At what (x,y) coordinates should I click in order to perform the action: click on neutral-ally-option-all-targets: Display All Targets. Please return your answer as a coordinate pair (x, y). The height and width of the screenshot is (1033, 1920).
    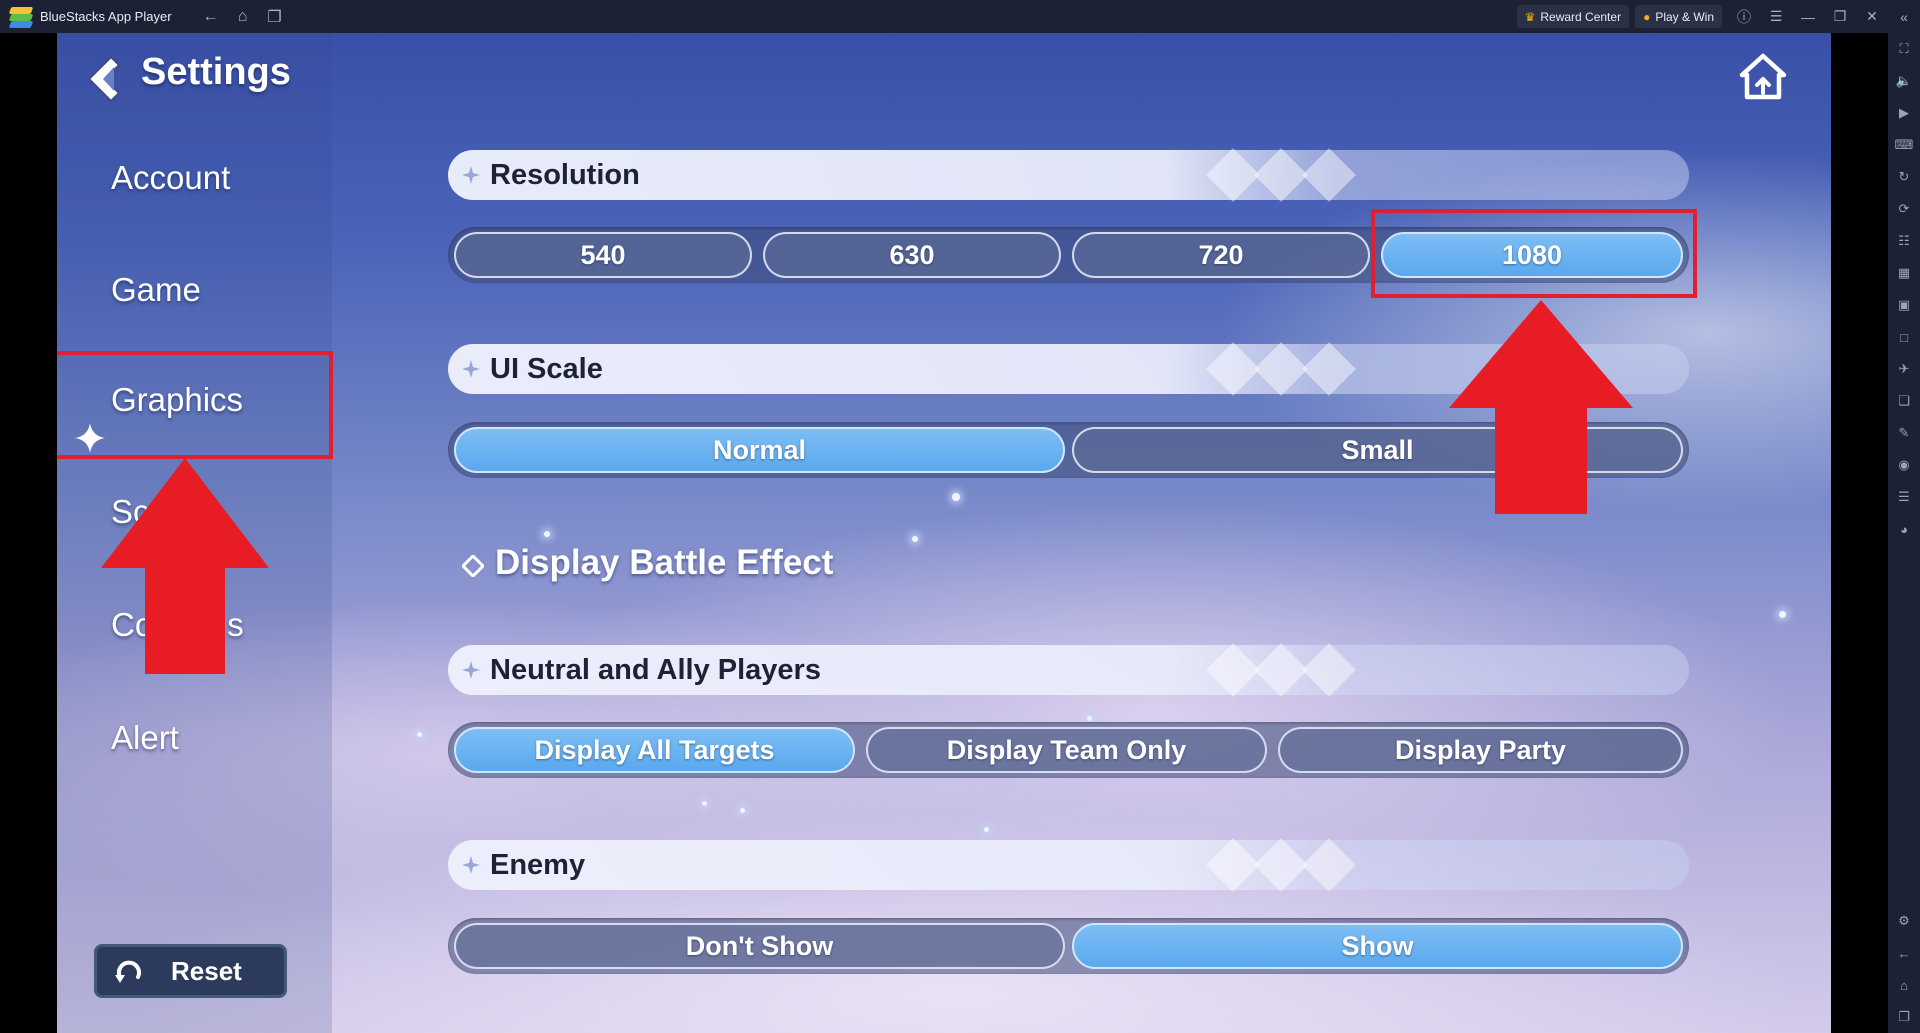
    Looking at the image, I should click on (654, 750).